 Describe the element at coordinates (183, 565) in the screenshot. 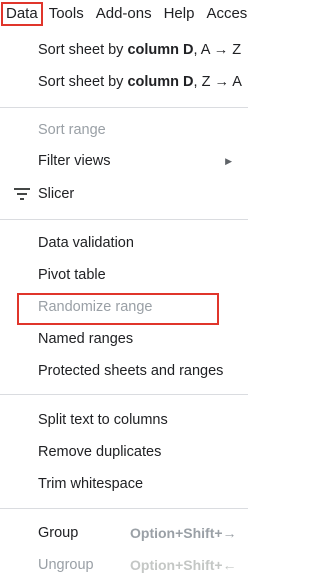

I see `ungroup-shortcut: Option+Shift+←` at that location.